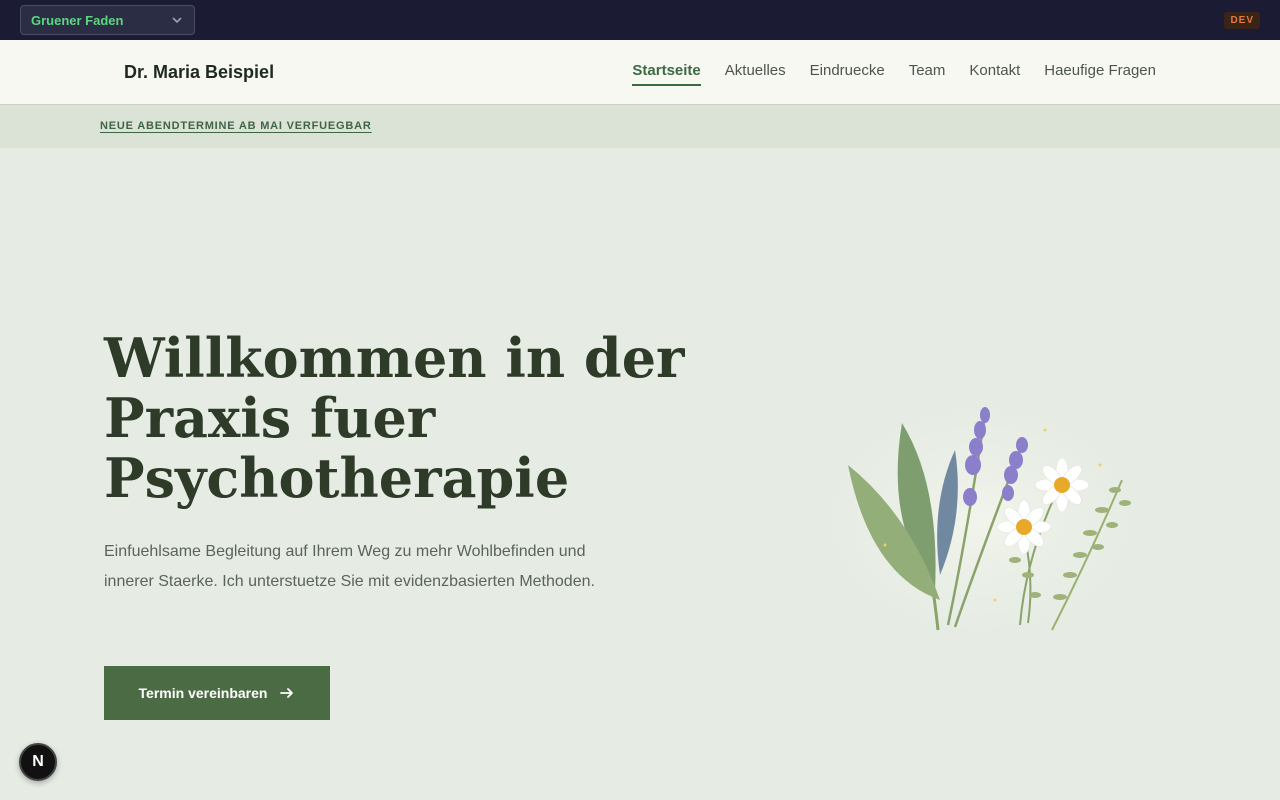 The height and width of the screenshot is (800, 1280). What do you see at coordinates (177, 20) in the screenshot?
I see `chevron-down-icon` at bounding box center [177, 20].